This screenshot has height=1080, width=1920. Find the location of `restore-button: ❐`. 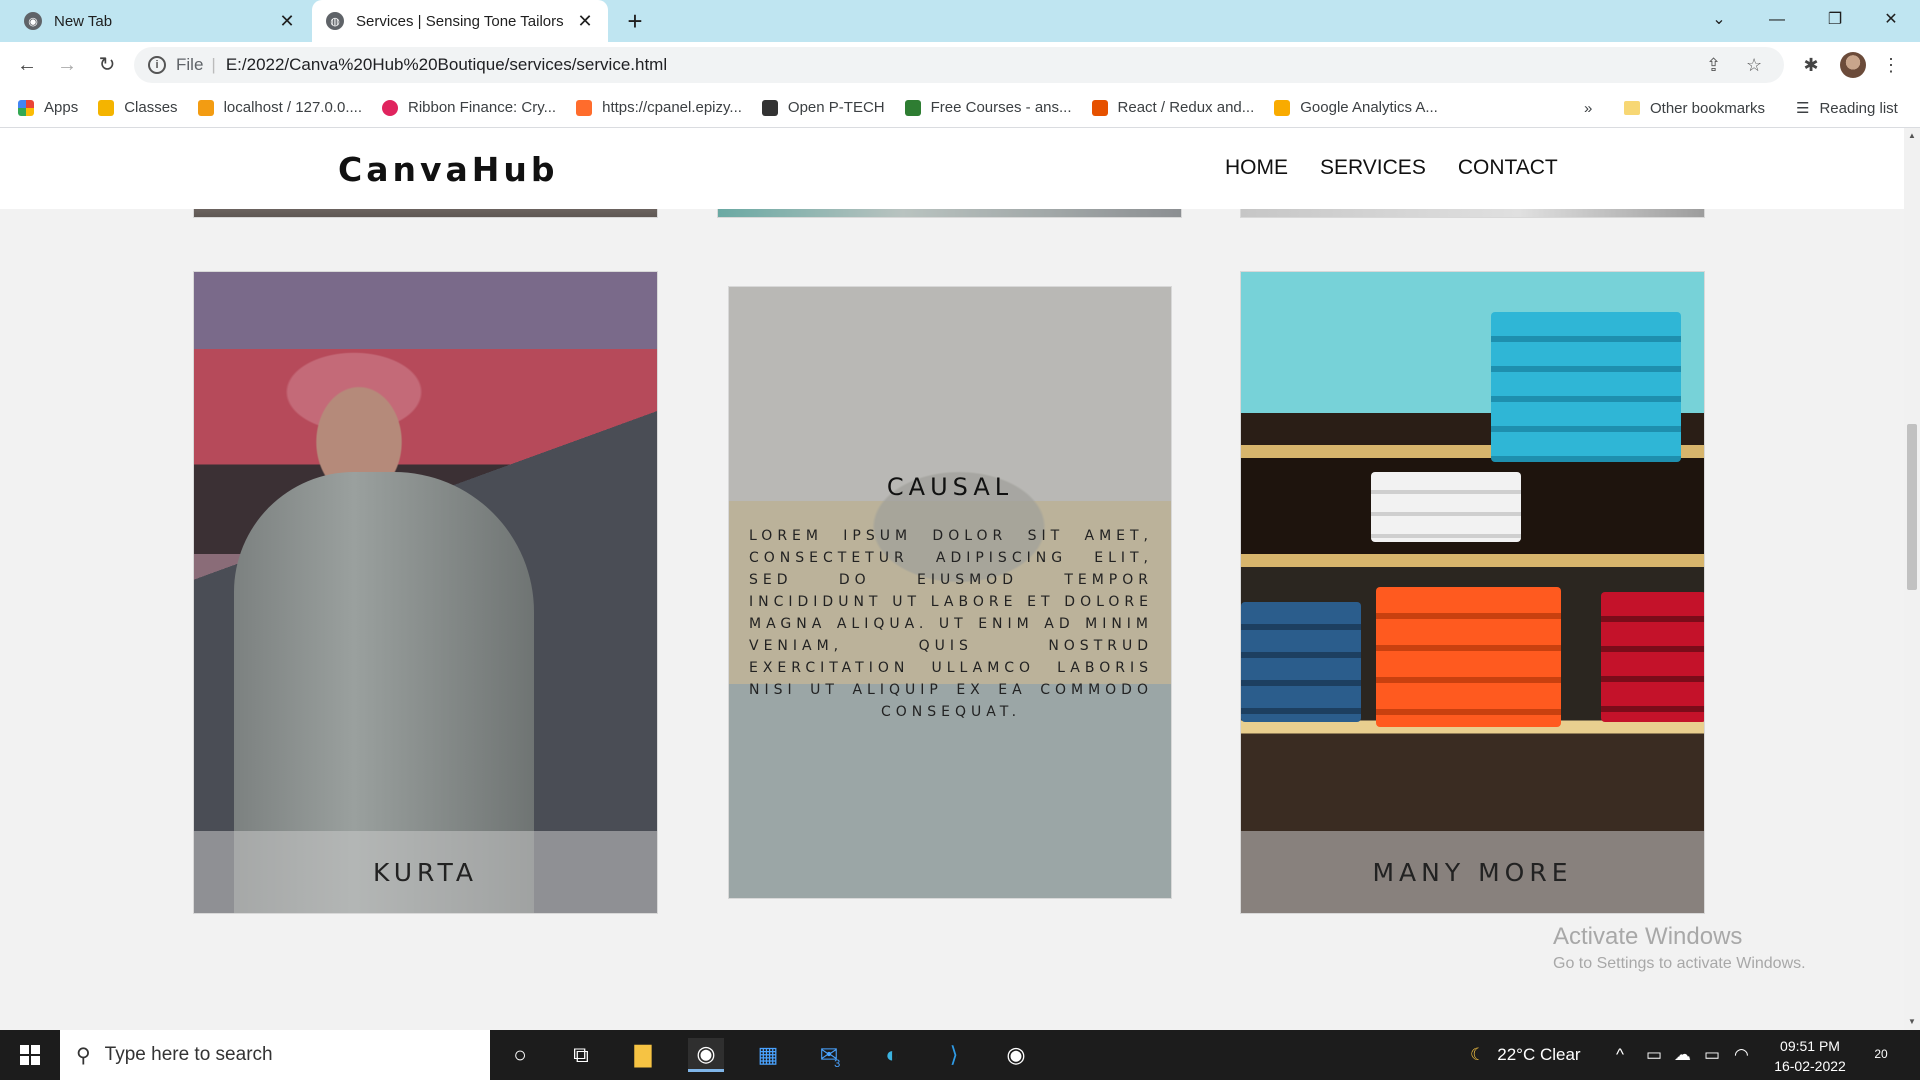

restore-button: ❐ is located at coordinates (1835, 21).